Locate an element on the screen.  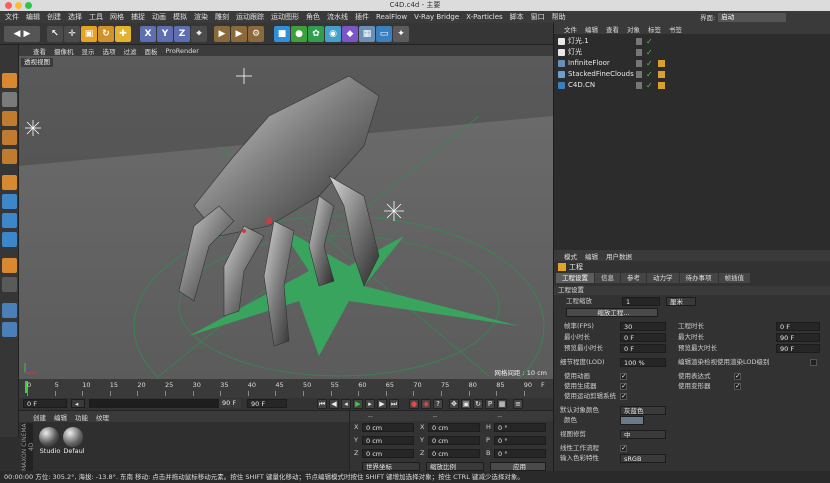
material-menu-item: 创建 is located at coordinates (39, 417).